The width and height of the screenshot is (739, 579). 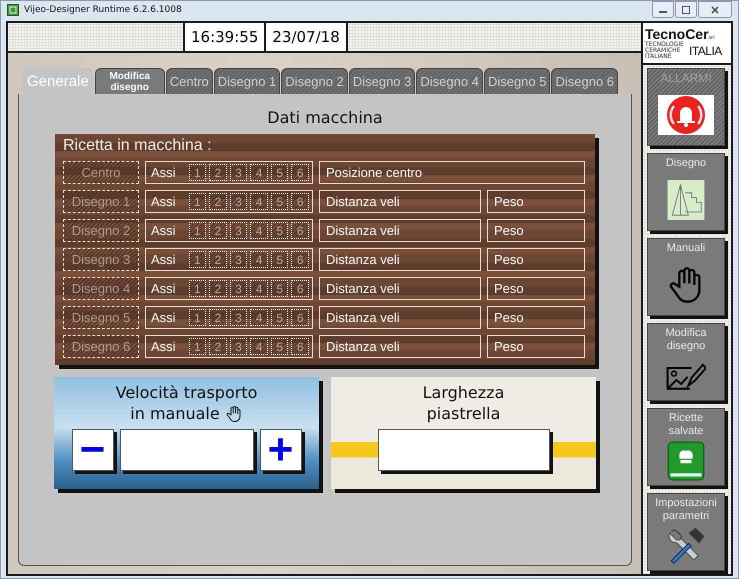 I want to click on tile-width-title: Larghezza piastrella, so click(x=464, y=404).